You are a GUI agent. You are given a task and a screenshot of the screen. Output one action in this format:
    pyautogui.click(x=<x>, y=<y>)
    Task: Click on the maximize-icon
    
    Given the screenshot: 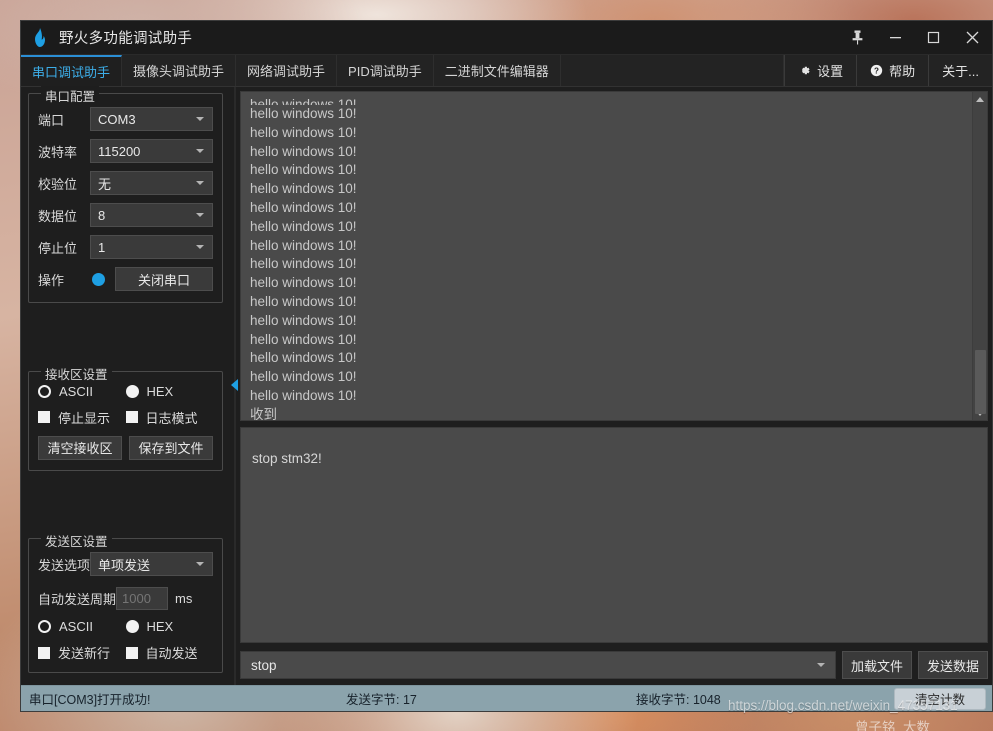 What is the action you would take?
    pyautogui.click(x=933, y=38)
    